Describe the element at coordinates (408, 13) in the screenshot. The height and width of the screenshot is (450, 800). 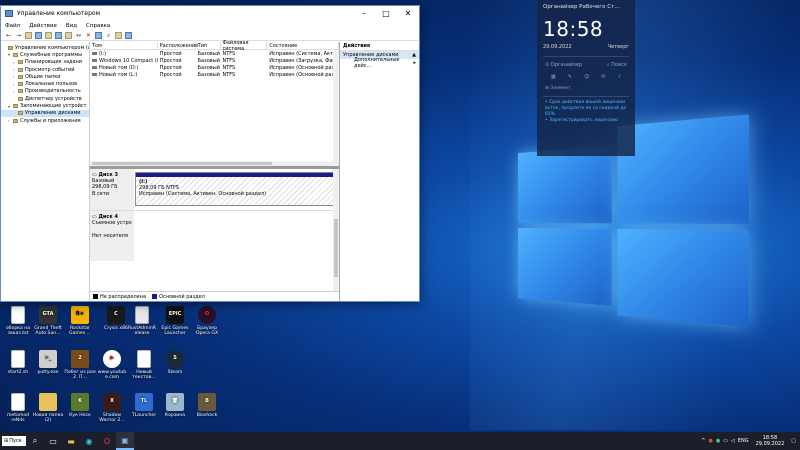
I see `close-button: ✕` at that location.